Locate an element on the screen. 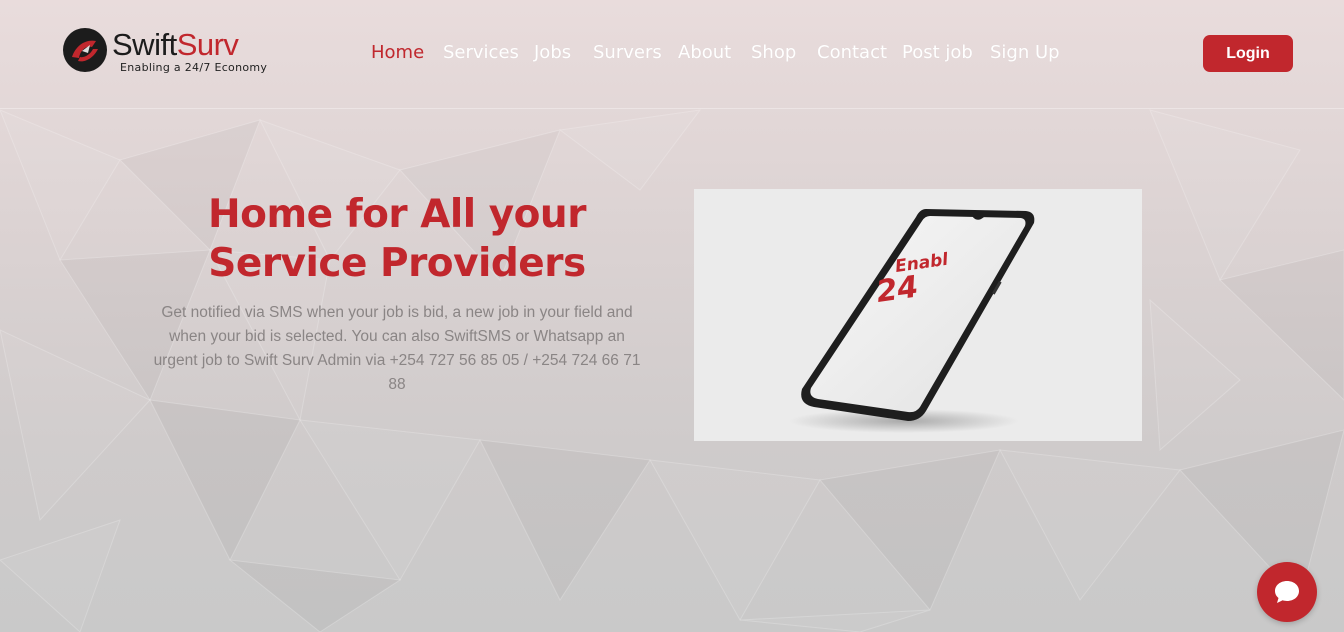  brand-name: SwiftSurv is located at coordinates (175, 44).